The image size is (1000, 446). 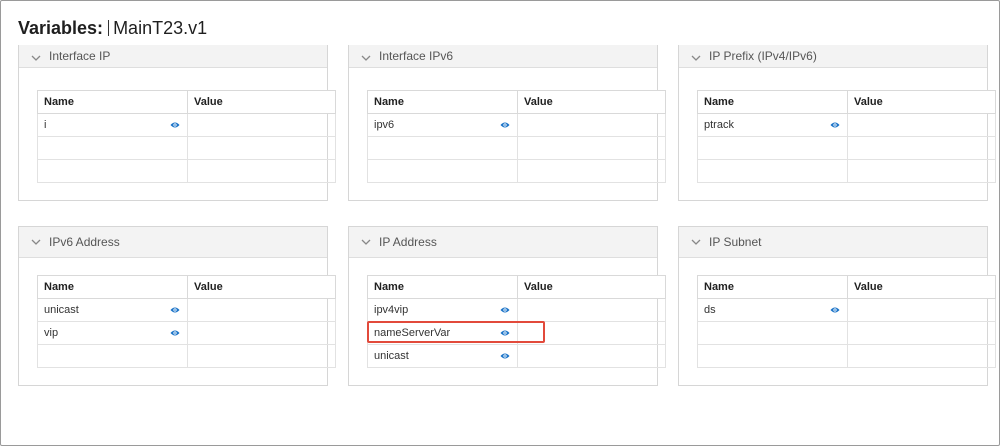 What do you see at coordinates (516, 333) in the screenshot?
I see `table-row-highlighted: nameServerVar` at bounding box center [516, 333].